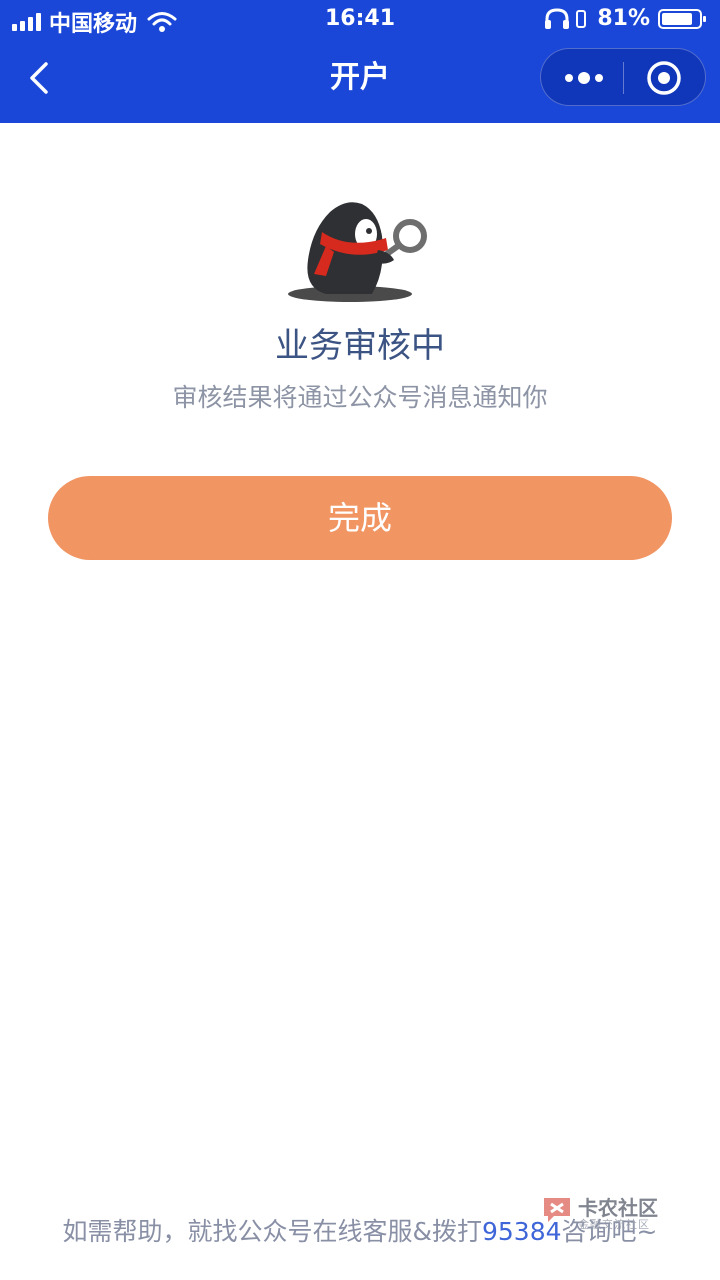 The height and width of the screenshot is (1280, 720). I want to click on review-status-subtitle: 审核结果将通过公众号消息通知你, so click(360, 397).